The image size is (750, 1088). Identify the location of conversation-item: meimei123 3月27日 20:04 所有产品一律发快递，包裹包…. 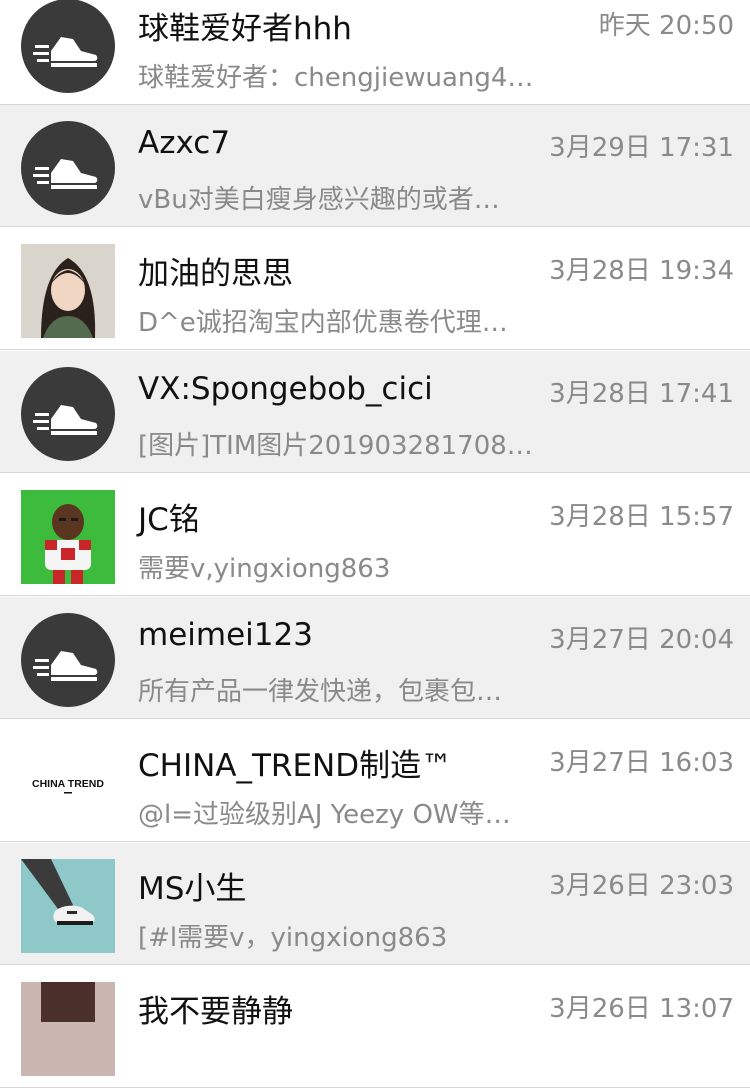
(375, 658).